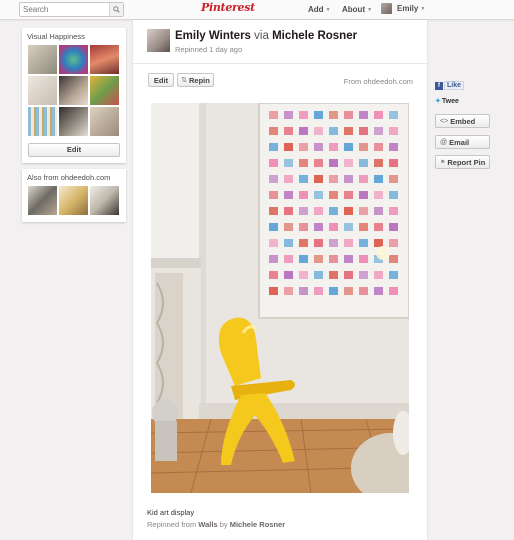 This screenshot has width=514, height=540. I want to click on facebook-like-button: f Like, so click(450, 85).